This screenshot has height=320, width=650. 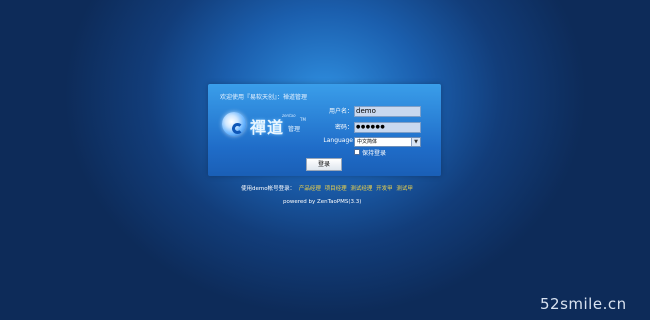 What do you see at coordinates (234, 124) in the screenshot?
I see `logo-globe-icon` at bounding box center [234, 124].